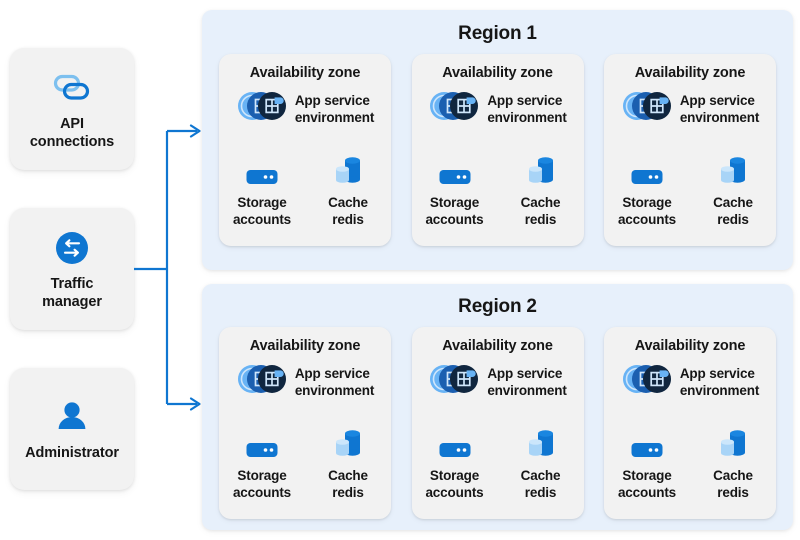 This screenshot has height=540, width=800. What do you see at coordinates (497, 306) in the screenshot?
I see `region-title: Region 2` at bounding box center [497, 306].